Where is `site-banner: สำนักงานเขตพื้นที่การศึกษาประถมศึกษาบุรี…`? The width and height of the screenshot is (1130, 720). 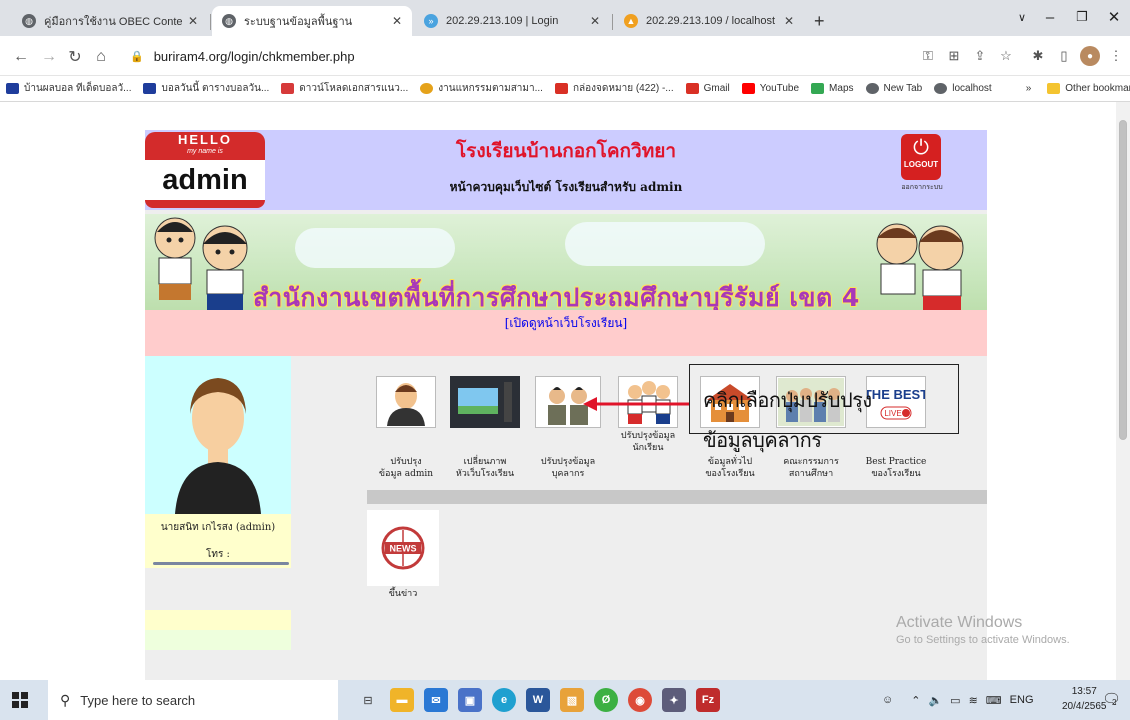 site-banner: สำนักงานเขตพื้นที่การศึกษาประถมศึกษาบุรี… is located at coordinates (566, 268).